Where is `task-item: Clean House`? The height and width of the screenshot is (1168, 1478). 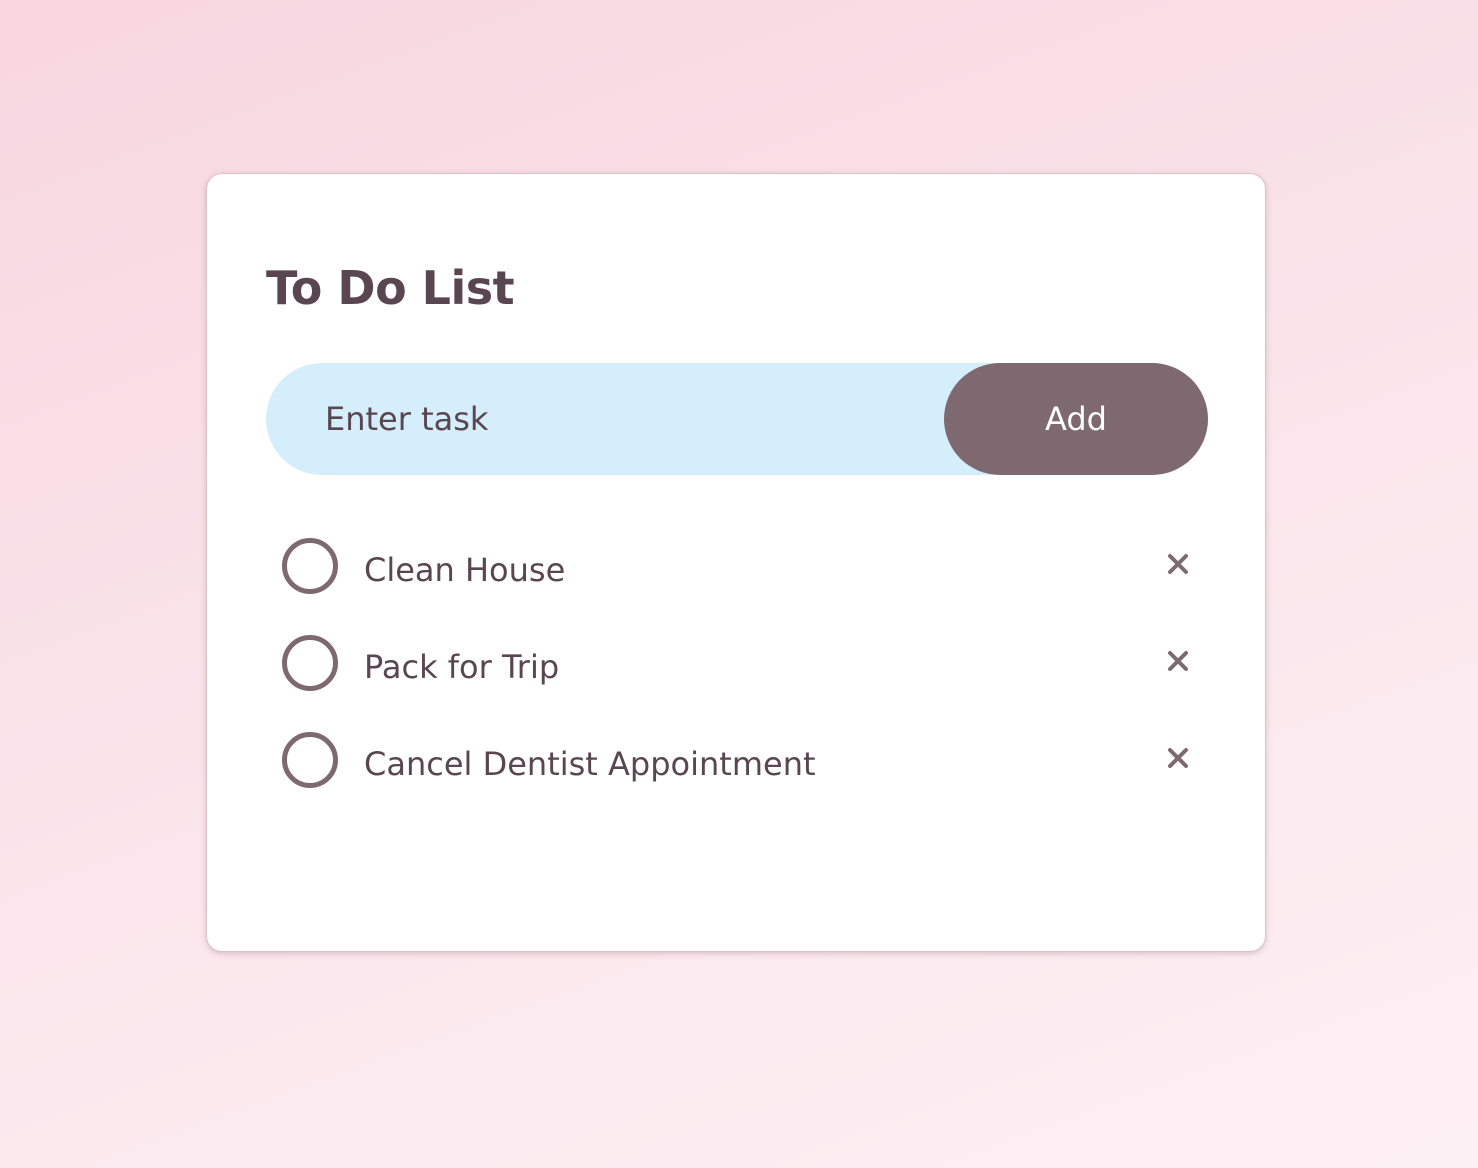 task-item: Clean House is located at coordinates (737, 582).